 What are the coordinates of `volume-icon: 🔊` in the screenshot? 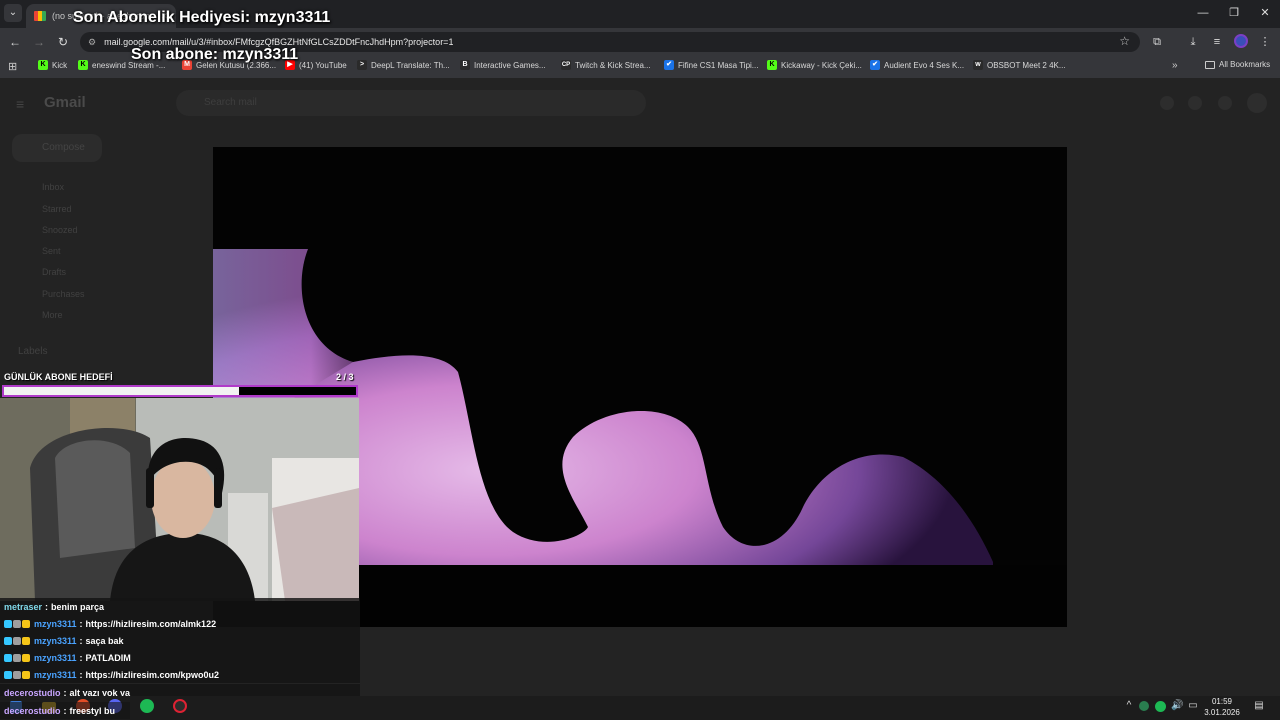 It's located at (1177, 706).